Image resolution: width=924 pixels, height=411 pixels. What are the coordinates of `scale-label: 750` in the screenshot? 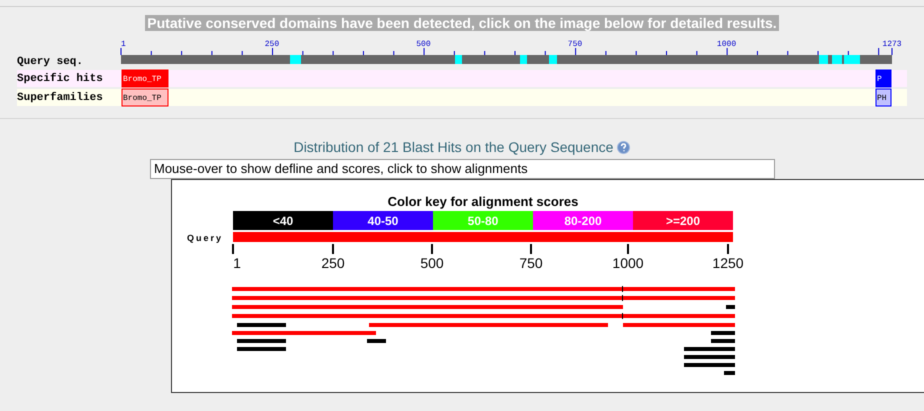 It's located at (575, 44).